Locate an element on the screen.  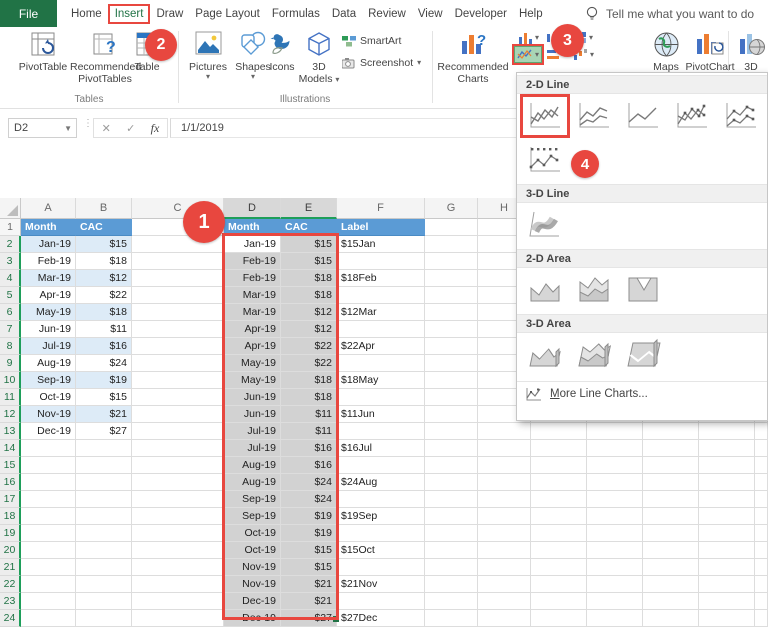
cell-C5 is located at coordinates (178, 295).